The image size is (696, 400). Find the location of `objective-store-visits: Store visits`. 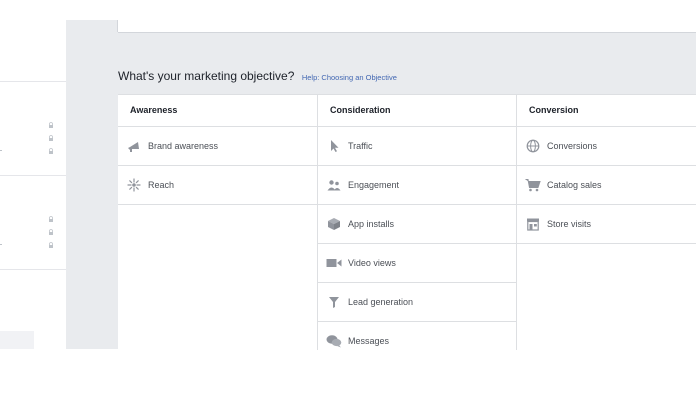

objective-store-visits: Store visits is located at coordinates (606, 224).